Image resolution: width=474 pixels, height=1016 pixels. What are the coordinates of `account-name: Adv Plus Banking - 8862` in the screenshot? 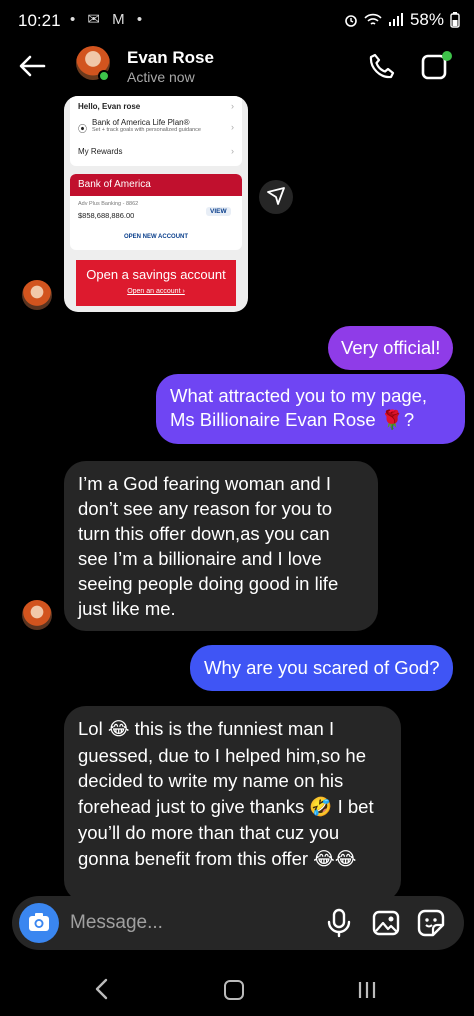 It's located at (108, 204).